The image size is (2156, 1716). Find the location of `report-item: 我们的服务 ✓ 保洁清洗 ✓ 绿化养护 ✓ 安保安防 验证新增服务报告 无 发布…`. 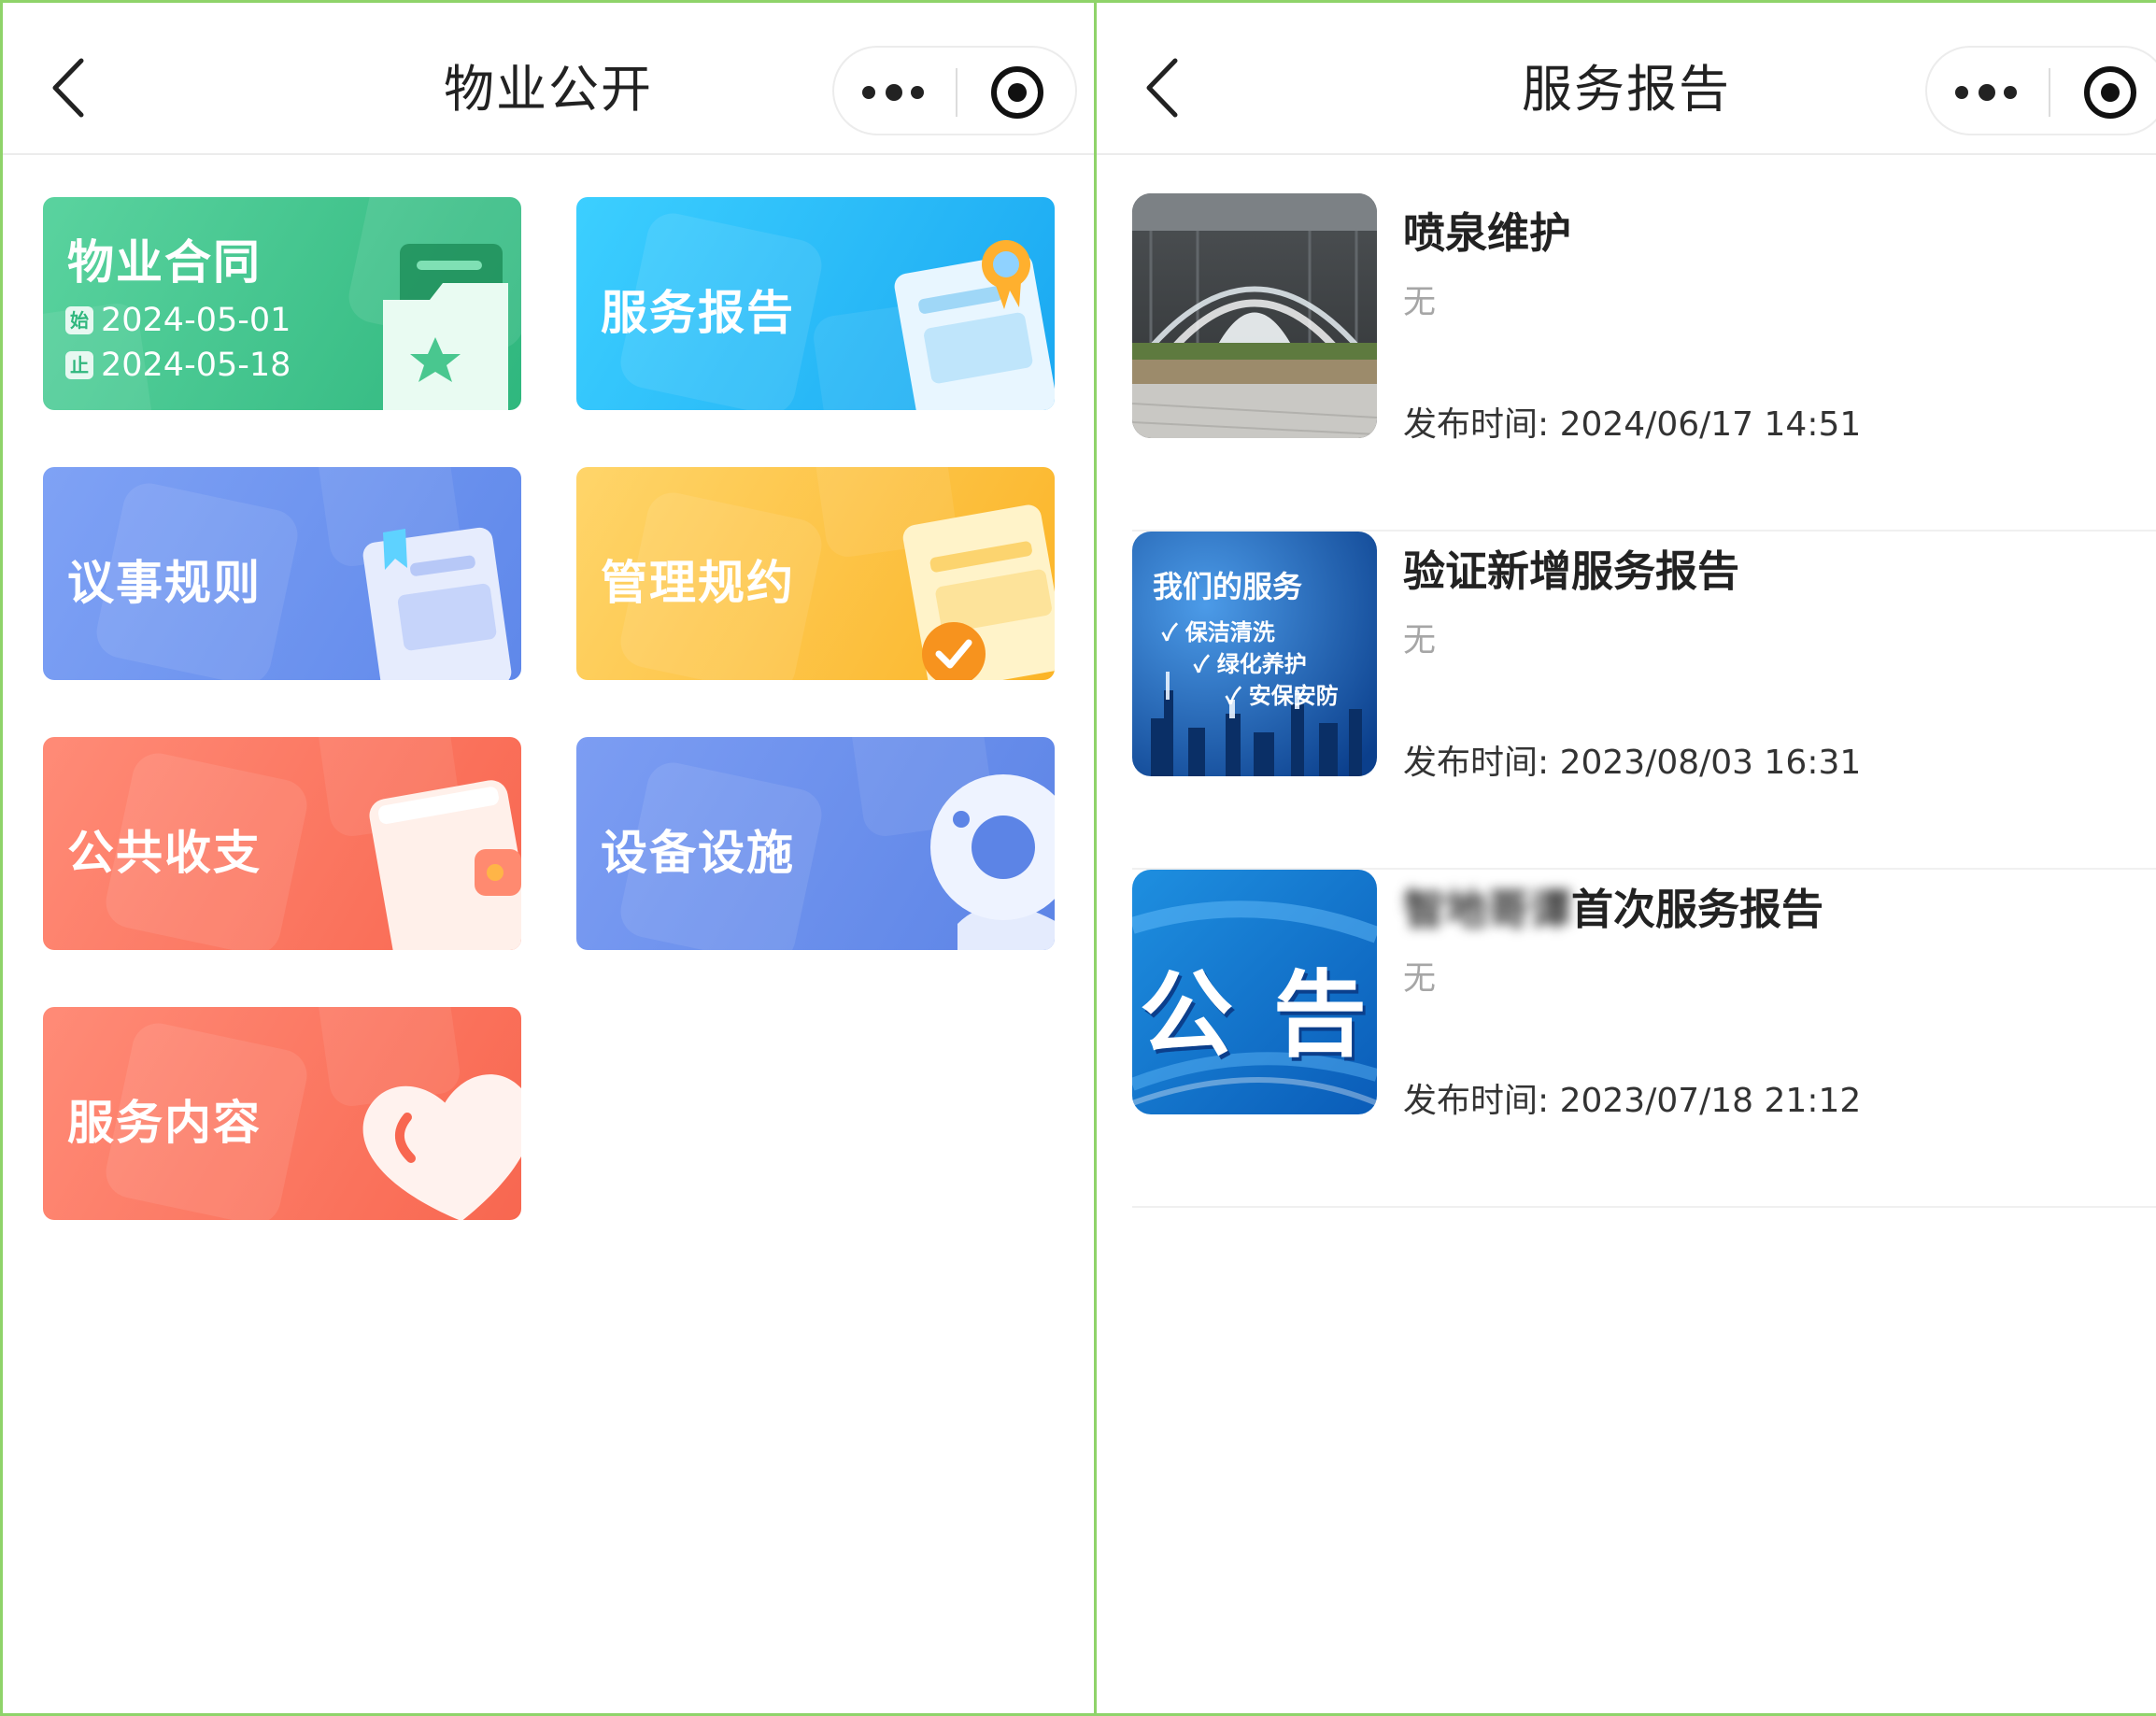

report-item: 我们的服务 ✓ 保洁清洗 ✓ 绿化养护 ✓ 安保安防 验证新增服务报告 无 发布… is located at coordinates (1644, 701).